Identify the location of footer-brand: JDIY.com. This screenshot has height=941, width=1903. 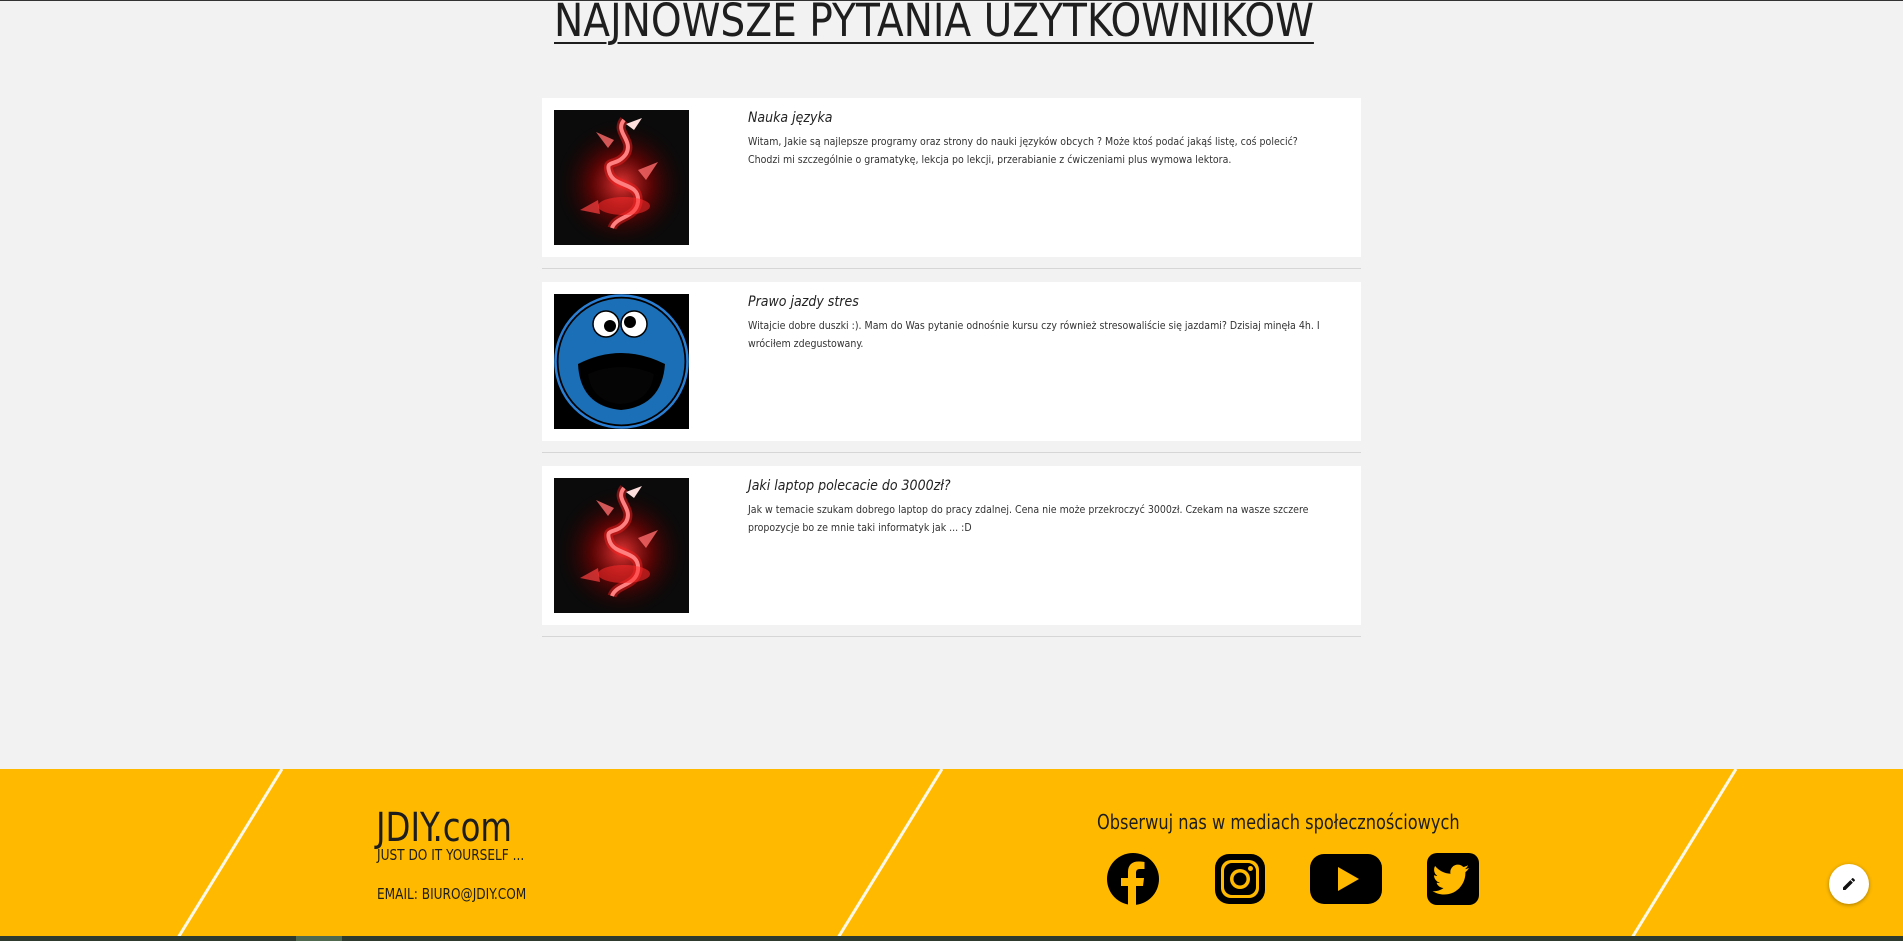
(444, 828).